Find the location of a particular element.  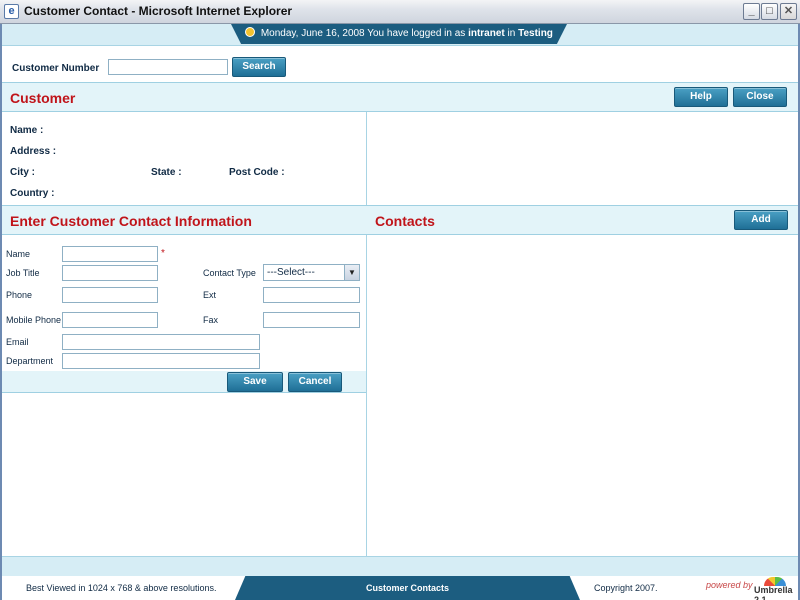

footer-band is located at coordinates (400, 566).